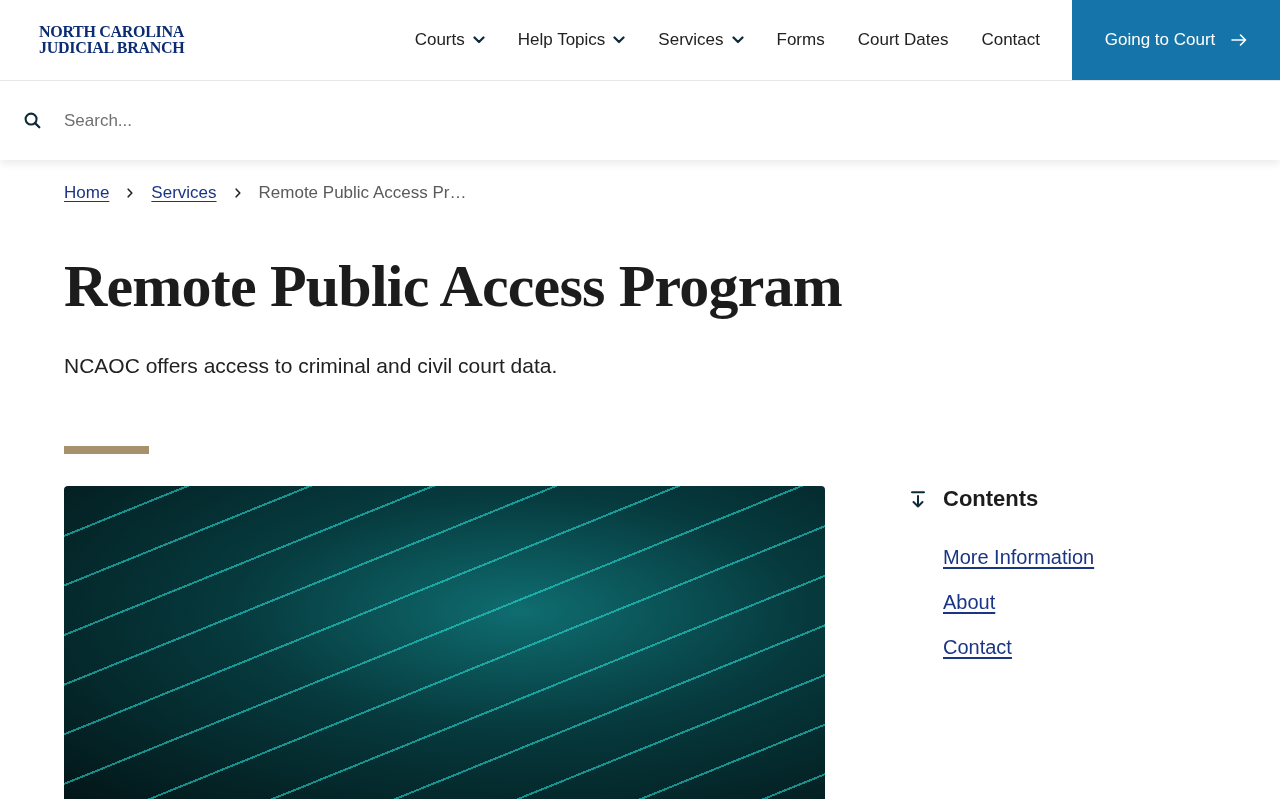 The width and height of the screenshot is (1280, 800). What do you see at coordinates (449, 40) in the screenshot?
I see `nav-link: Courts` at bounding box center [449, 40].